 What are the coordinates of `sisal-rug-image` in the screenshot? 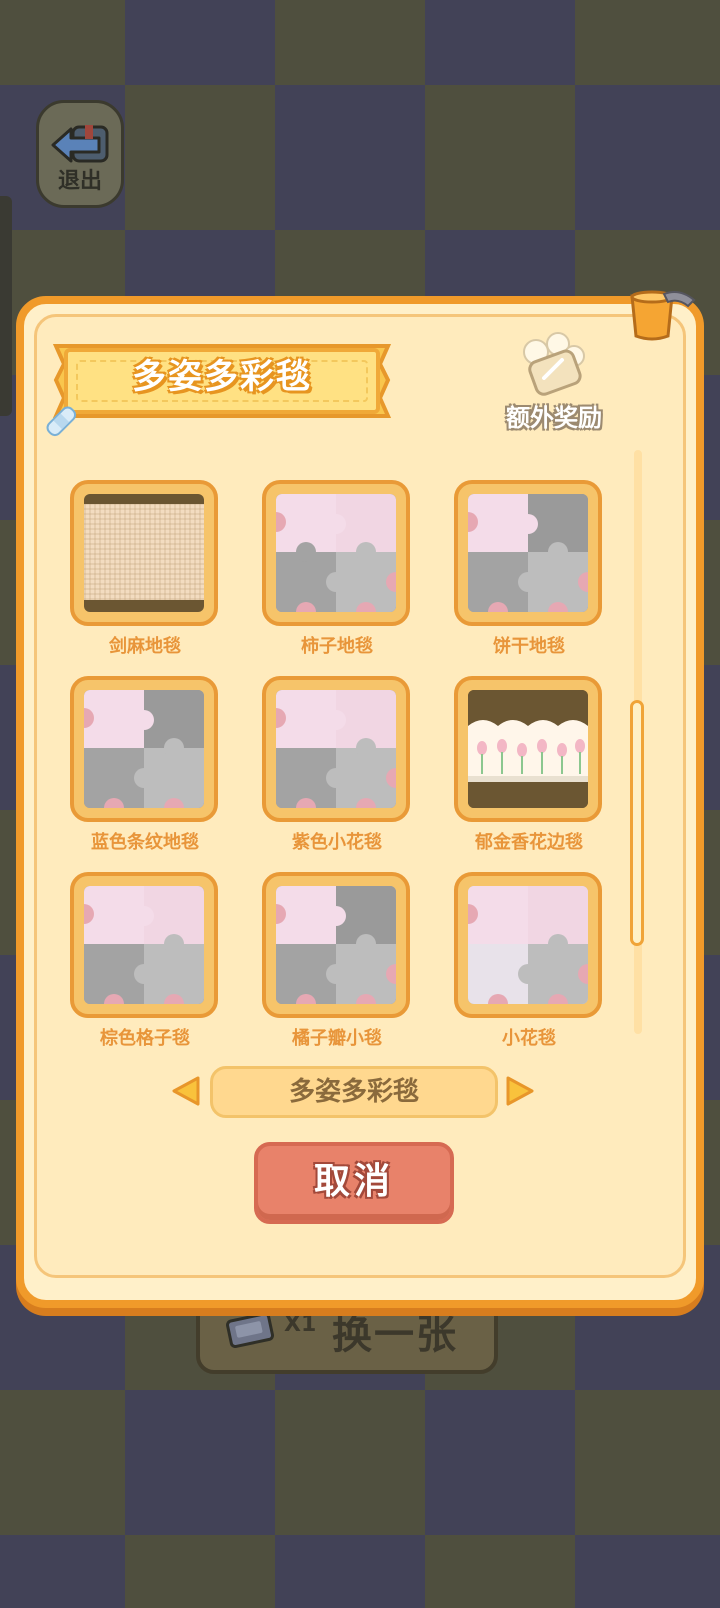 It's located at (144, 553).